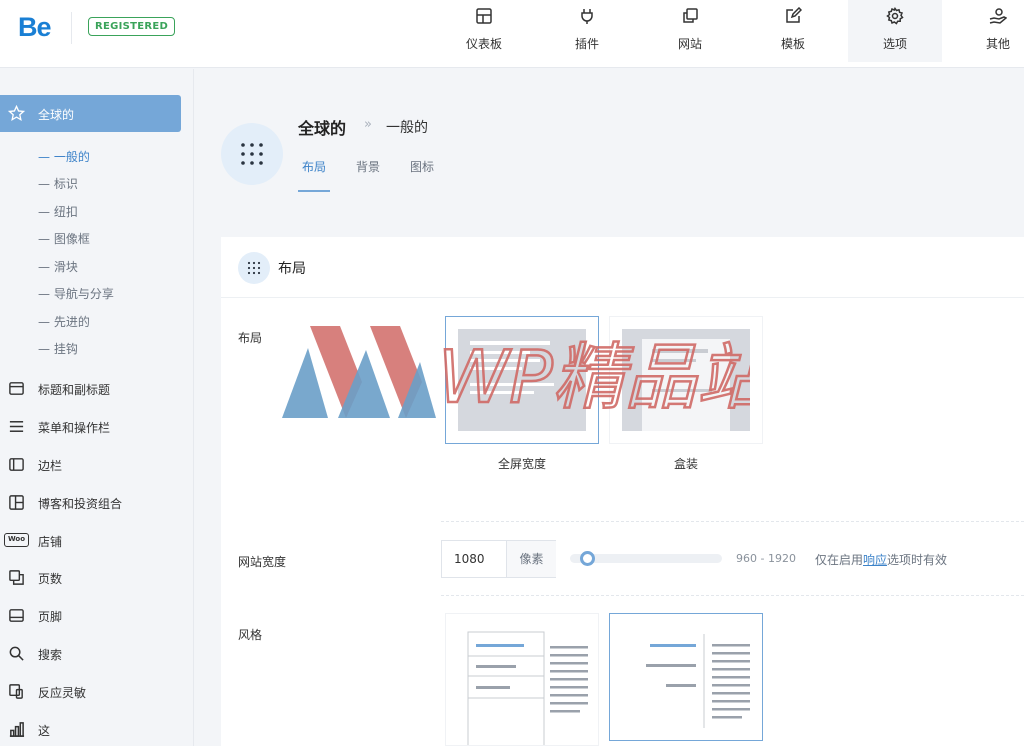 The height and width of the screenshot is (746, 1024). I want to click on responsive-icon, so click(16, 691).